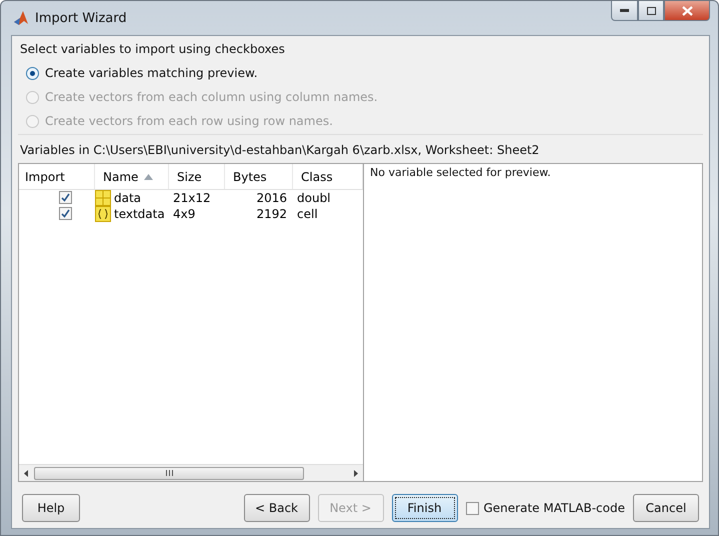  Describe the element at coordinates (314, 198) in the screenshot. I see `table-cell-text: doubl` at that location.